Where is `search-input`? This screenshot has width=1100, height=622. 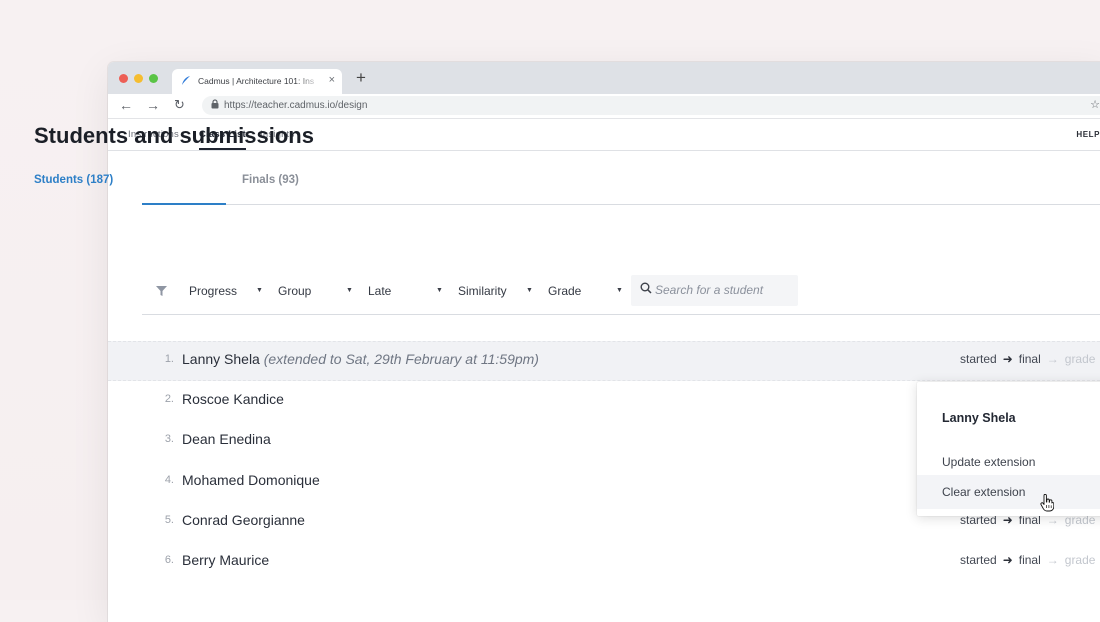 search-input is located at coordinates (724, 290).